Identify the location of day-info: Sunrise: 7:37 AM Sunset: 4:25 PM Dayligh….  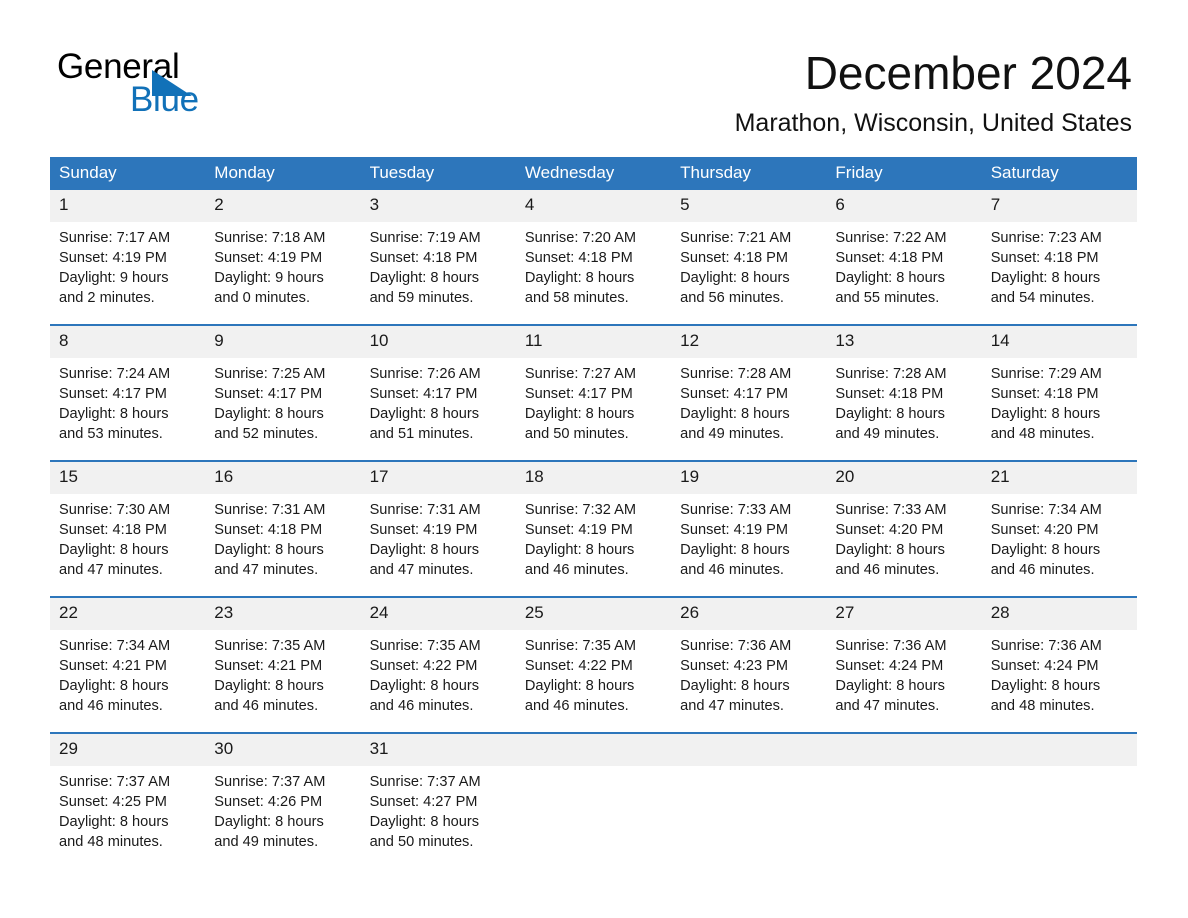
(127, 809).